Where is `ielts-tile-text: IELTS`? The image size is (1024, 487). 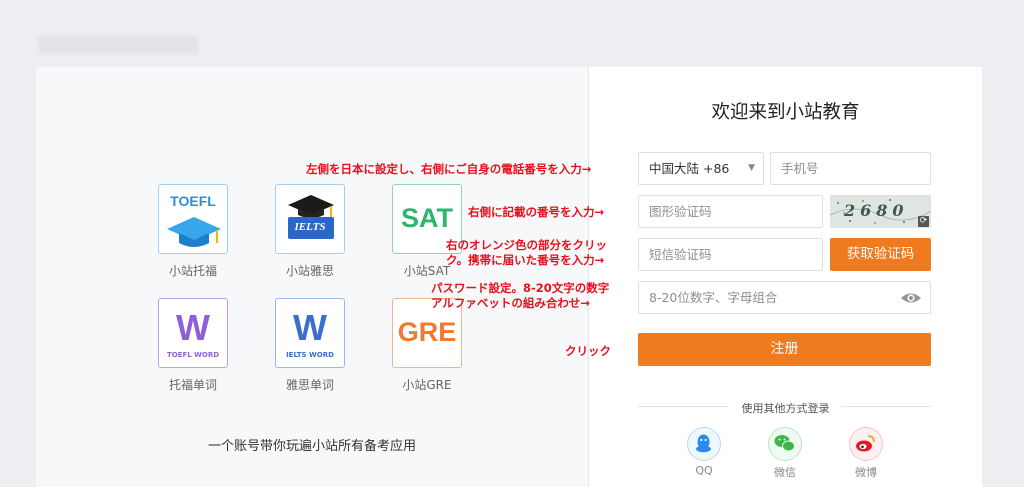
ielts-tile-text: IELTS is located at coordinates (310, 227).